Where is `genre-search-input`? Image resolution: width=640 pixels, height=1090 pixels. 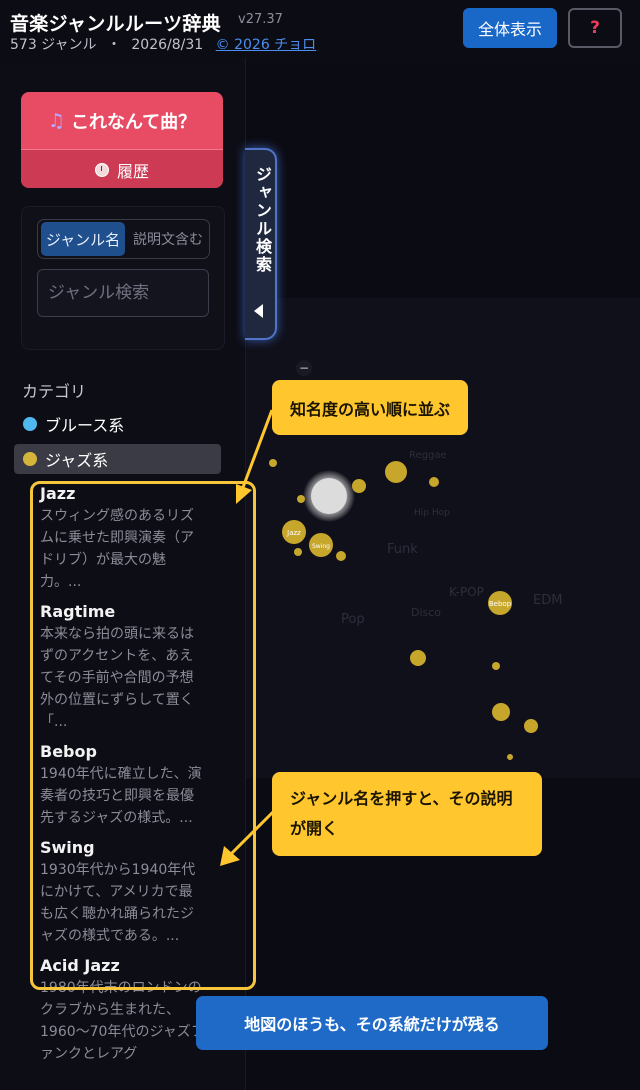
genre-search-input is located at coordinates (123, 293).